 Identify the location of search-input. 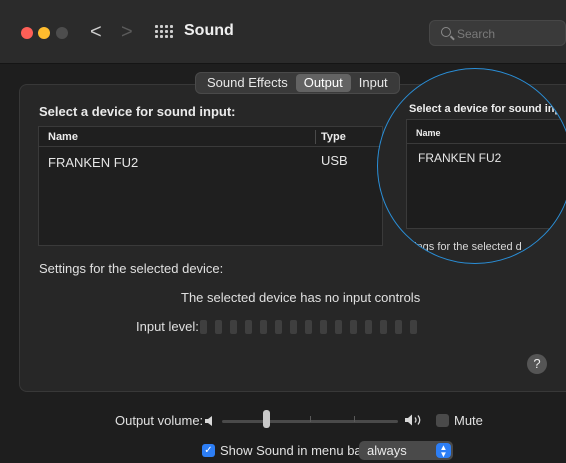
(507, 33).